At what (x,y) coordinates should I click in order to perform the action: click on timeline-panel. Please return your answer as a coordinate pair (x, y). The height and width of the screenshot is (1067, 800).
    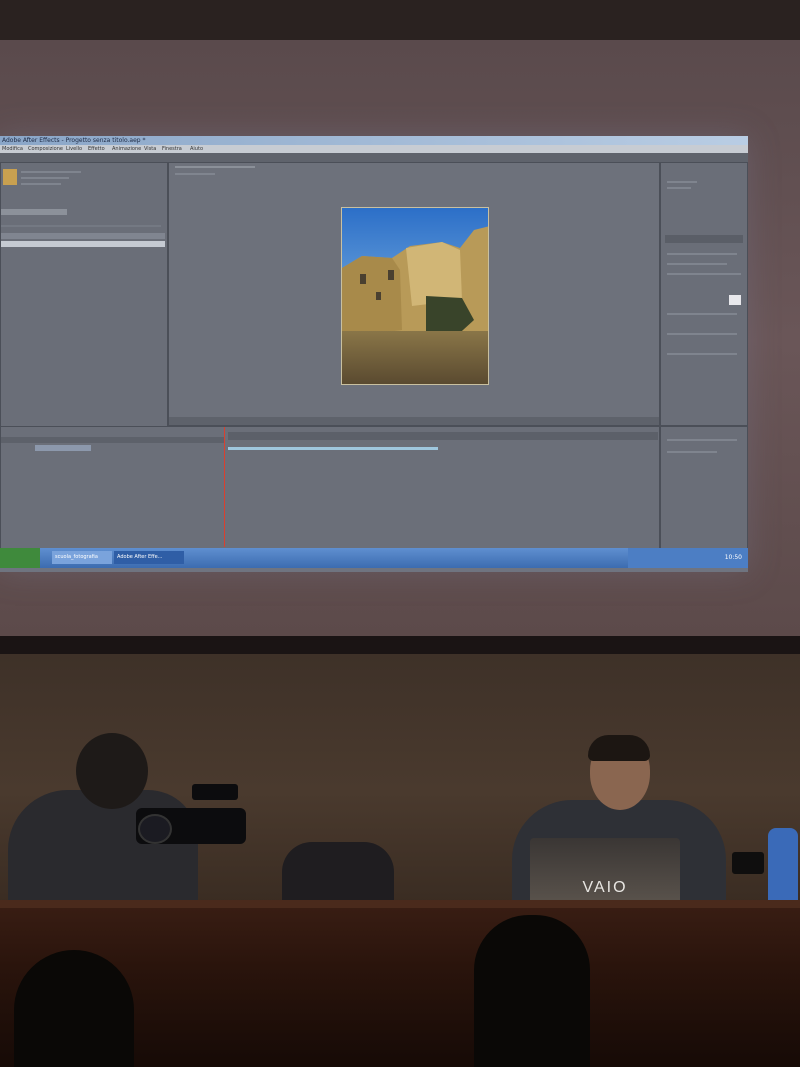
    Looking at the image, I should click on (330, 488).